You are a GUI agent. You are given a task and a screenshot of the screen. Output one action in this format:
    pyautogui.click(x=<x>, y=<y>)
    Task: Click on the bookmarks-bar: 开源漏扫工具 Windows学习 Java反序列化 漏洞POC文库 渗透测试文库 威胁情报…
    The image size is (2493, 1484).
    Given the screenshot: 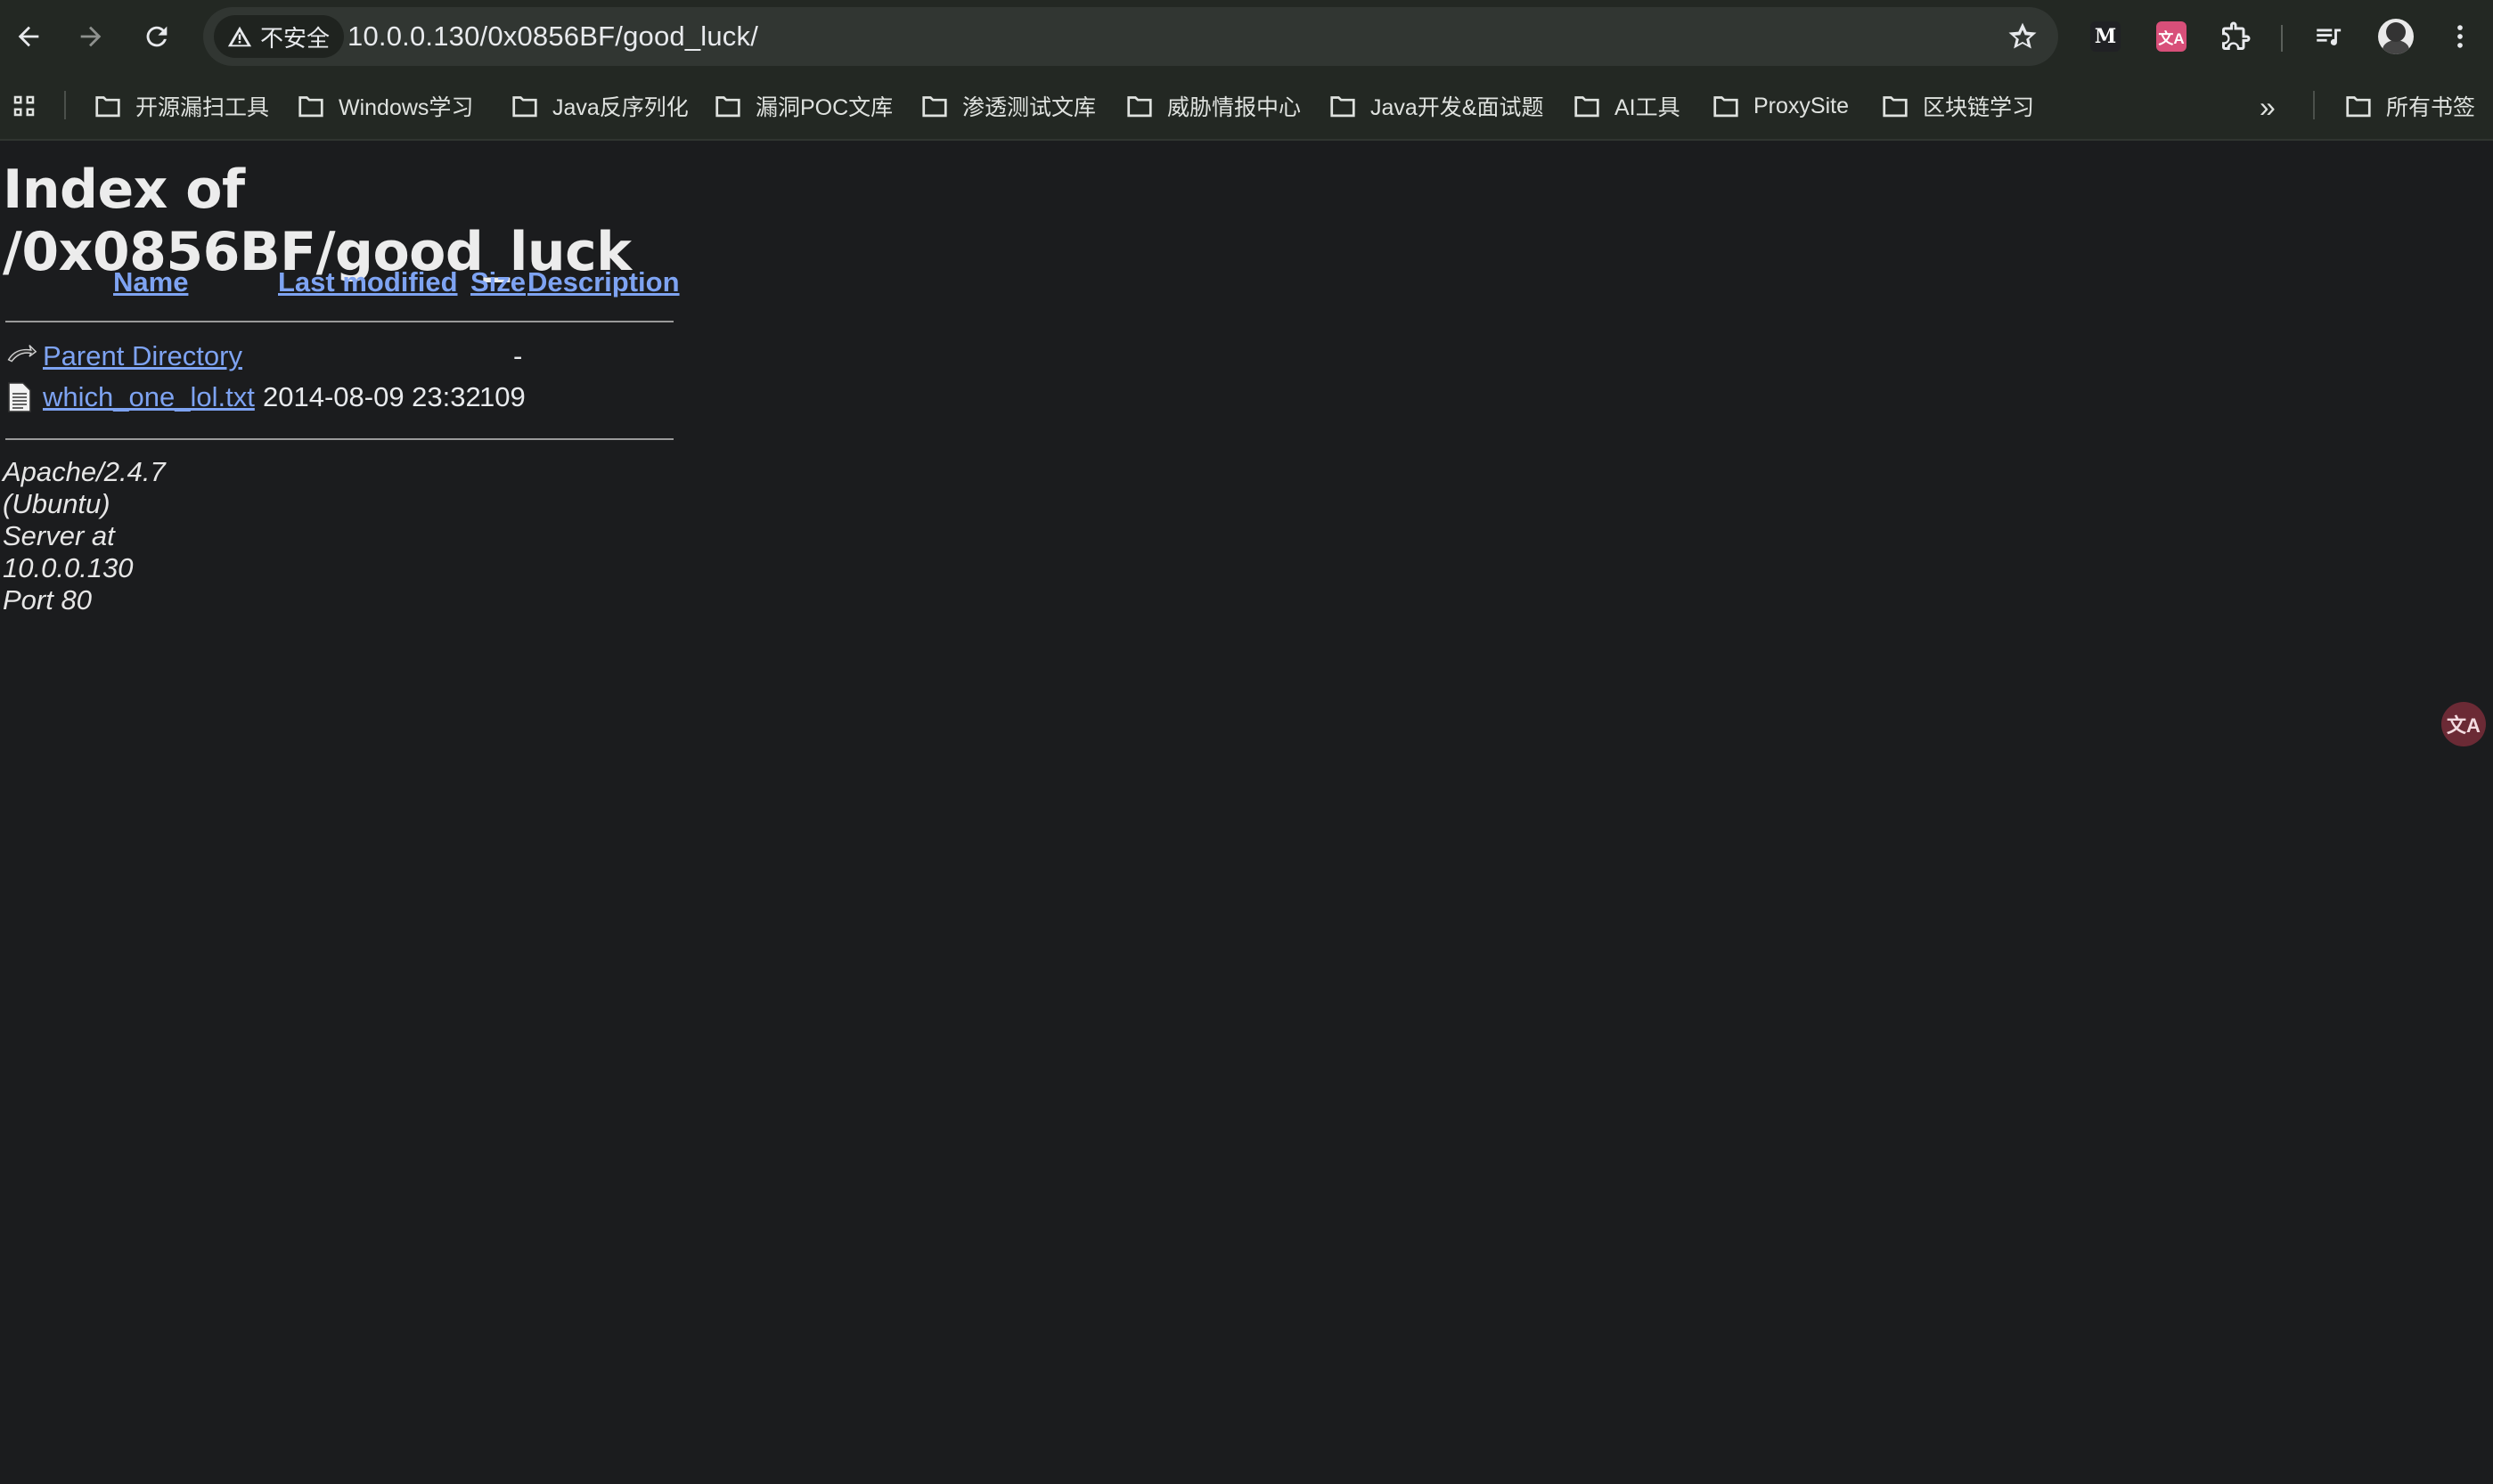 What is the action you would take?
    pyautogui.click(x=1246, y=107)
    